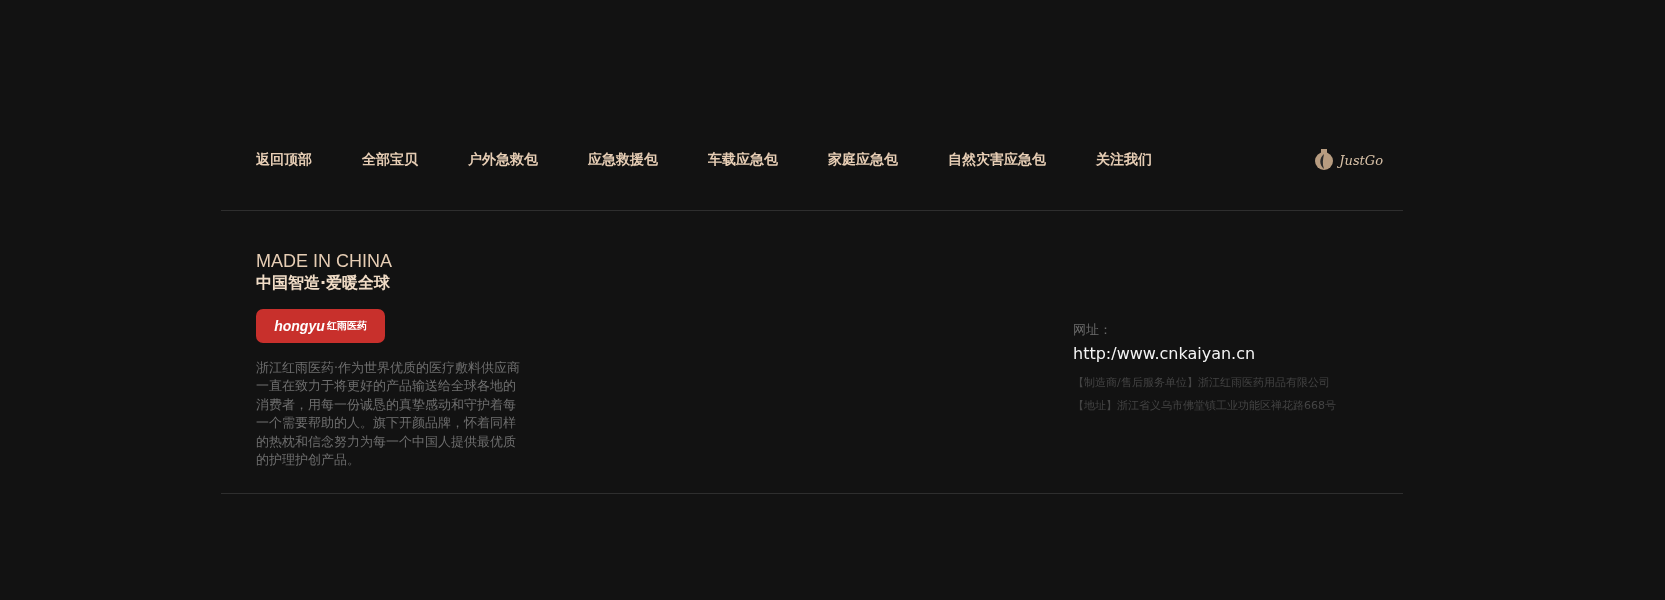  I want to click on website-link: http:/www.cnkaiyan.cn, so click(1238, 353).